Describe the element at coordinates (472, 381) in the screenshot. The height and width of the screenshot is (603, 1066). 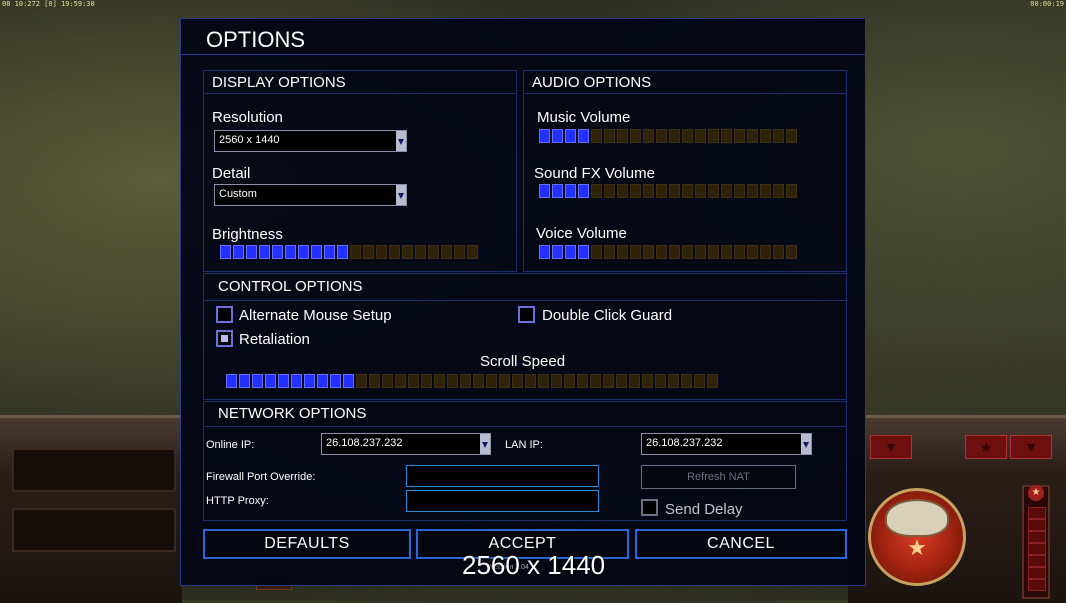
I see `scroll-speed-slider` at that location.